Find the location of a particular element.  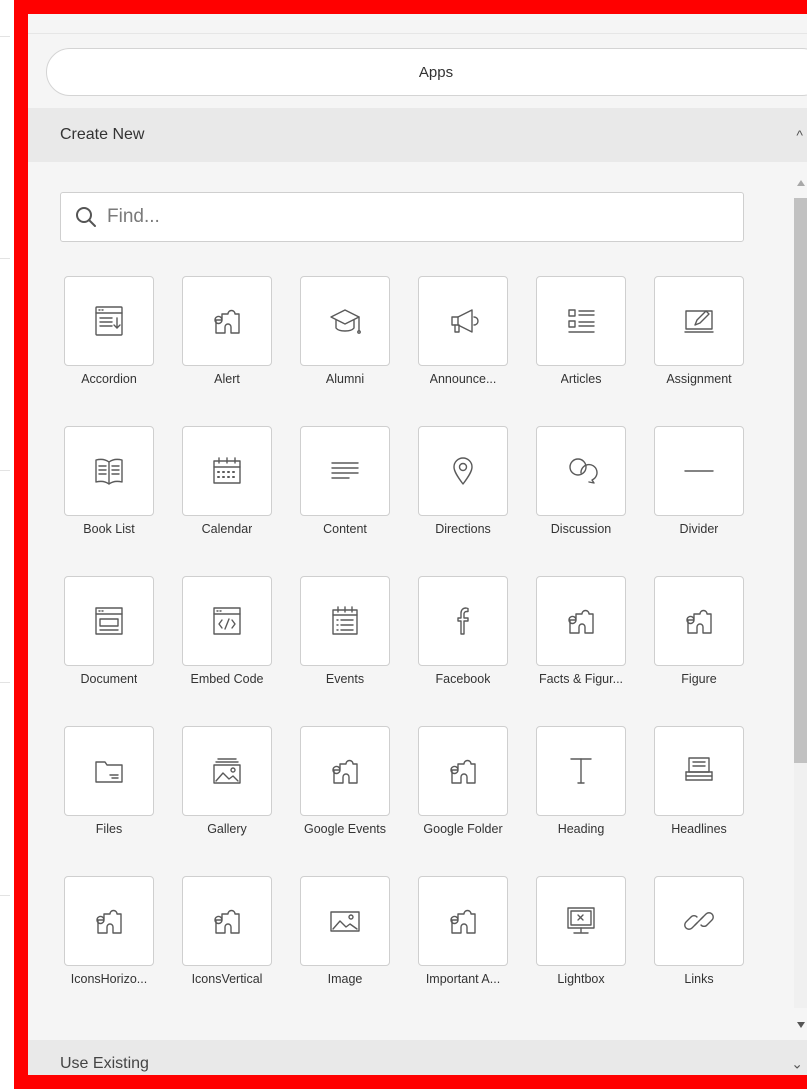

accordion-icon is located at coordinates (109, 321).